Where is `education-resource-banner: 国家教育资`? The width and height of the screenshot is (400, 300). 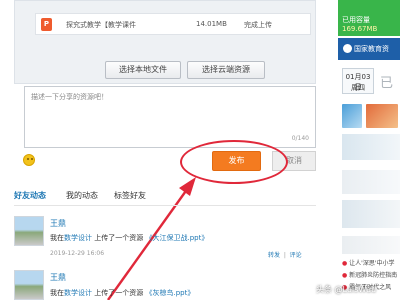
education-resource-banner: 国家教育资 is located at coordinates (369, 49).